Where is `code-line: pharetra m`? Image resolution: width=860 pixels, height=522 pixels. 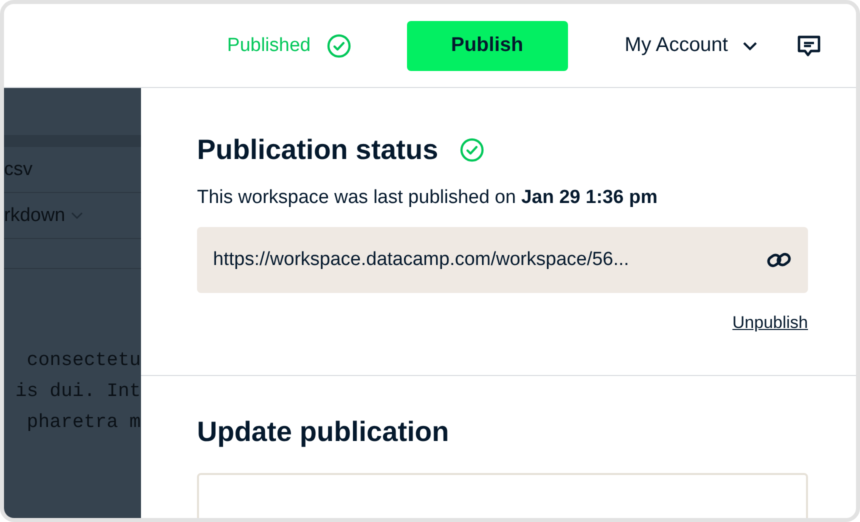 code-line: pharetra m is located at coordinates (83, 422).